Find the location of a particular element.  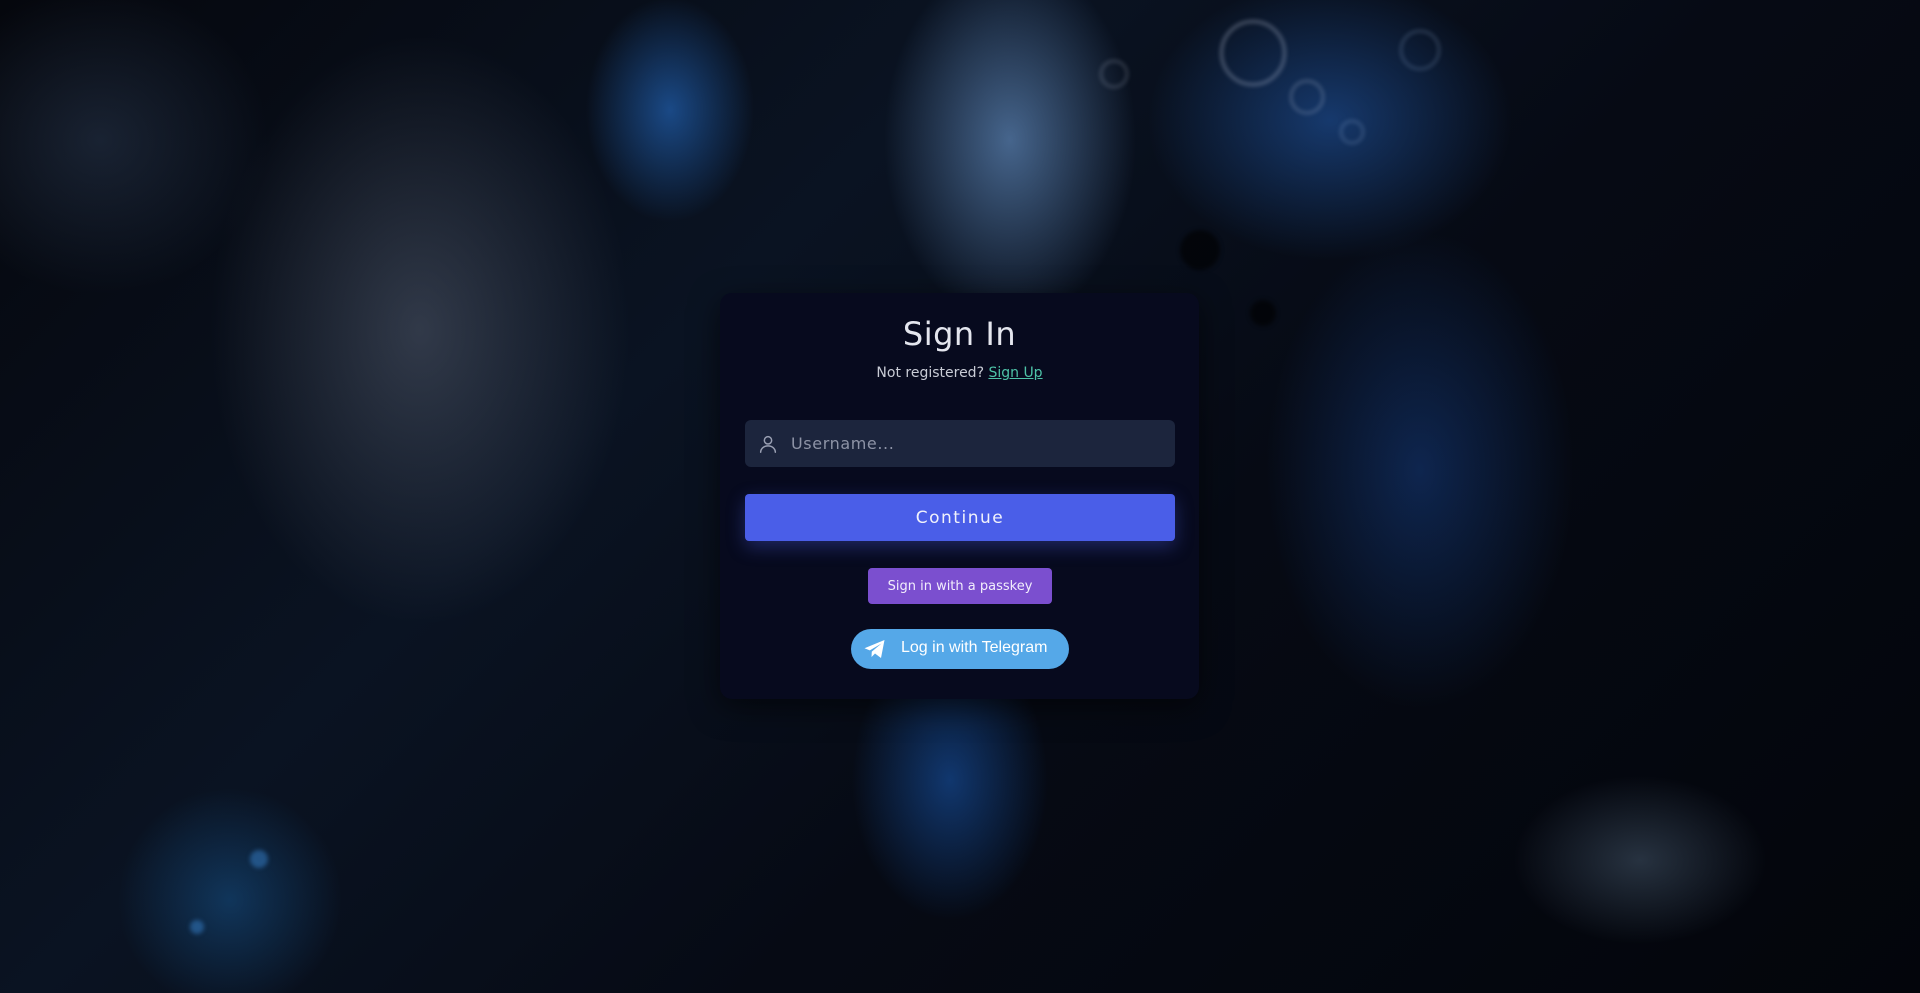

user-icon is located at coordinates (768, 444).